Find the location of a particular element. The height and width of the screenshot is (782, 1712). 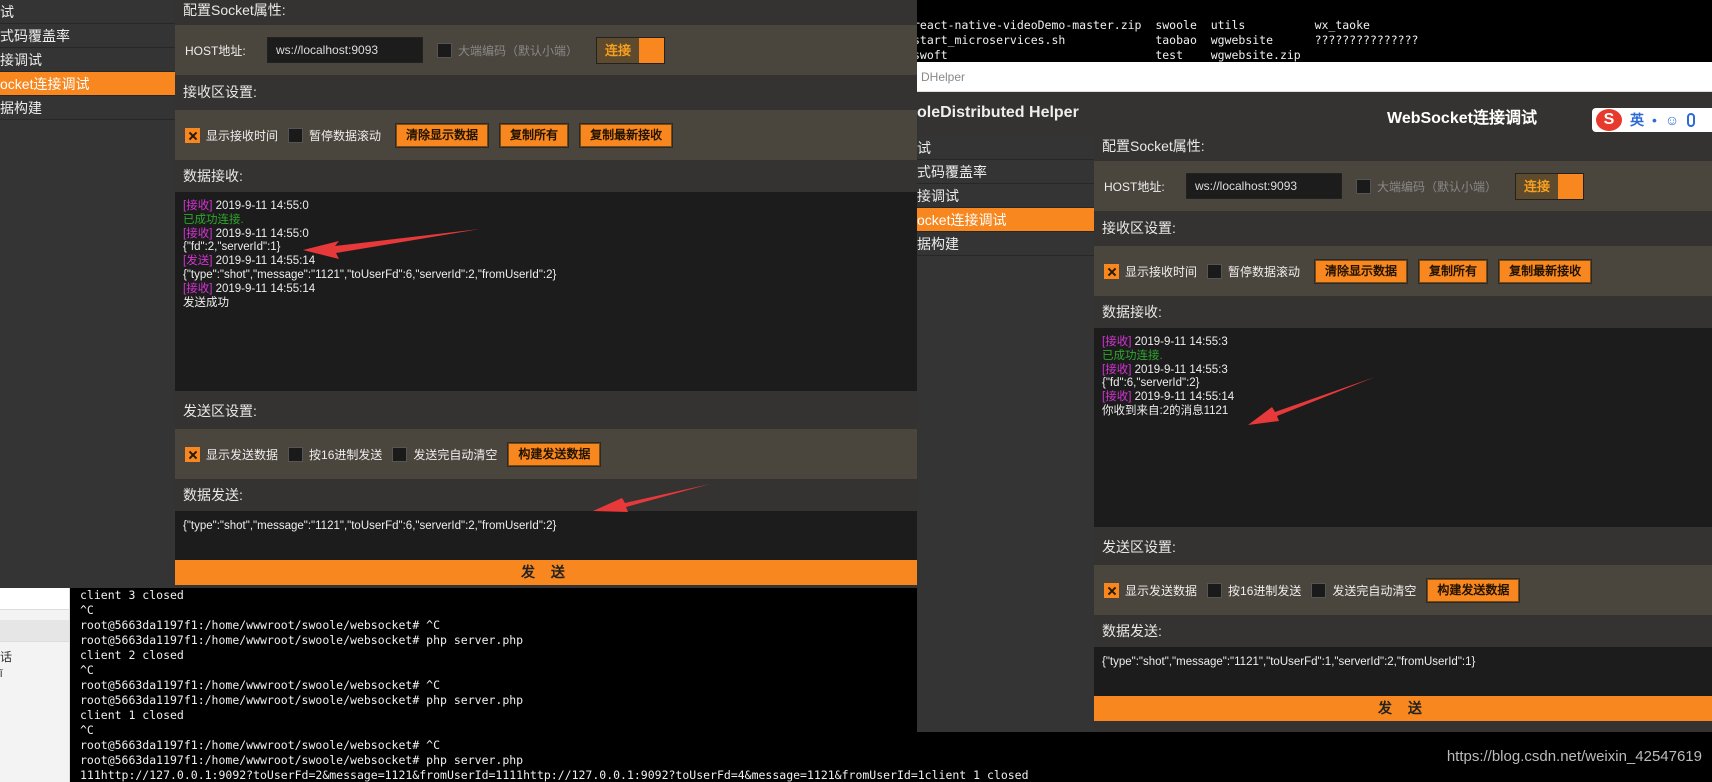

arrow-left-send is located at coordinates (651, 498).